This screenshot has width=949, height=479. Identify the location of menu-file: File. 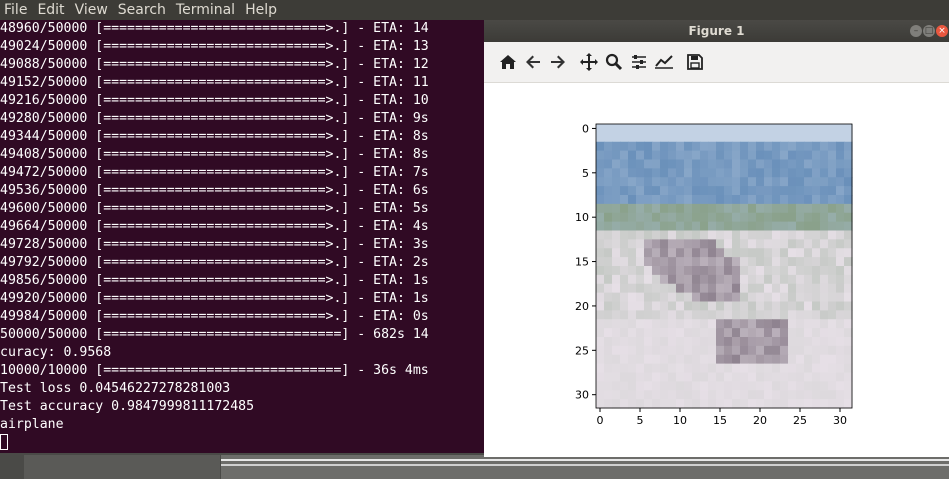
(16, 10).